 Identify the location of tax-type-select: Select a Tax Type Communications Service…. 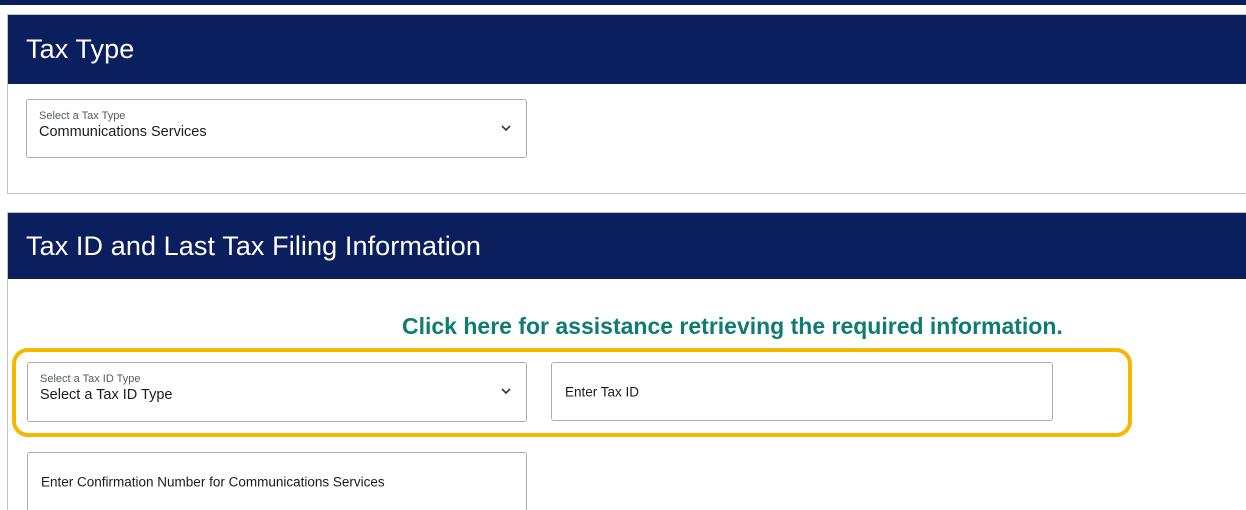
(276, 128).